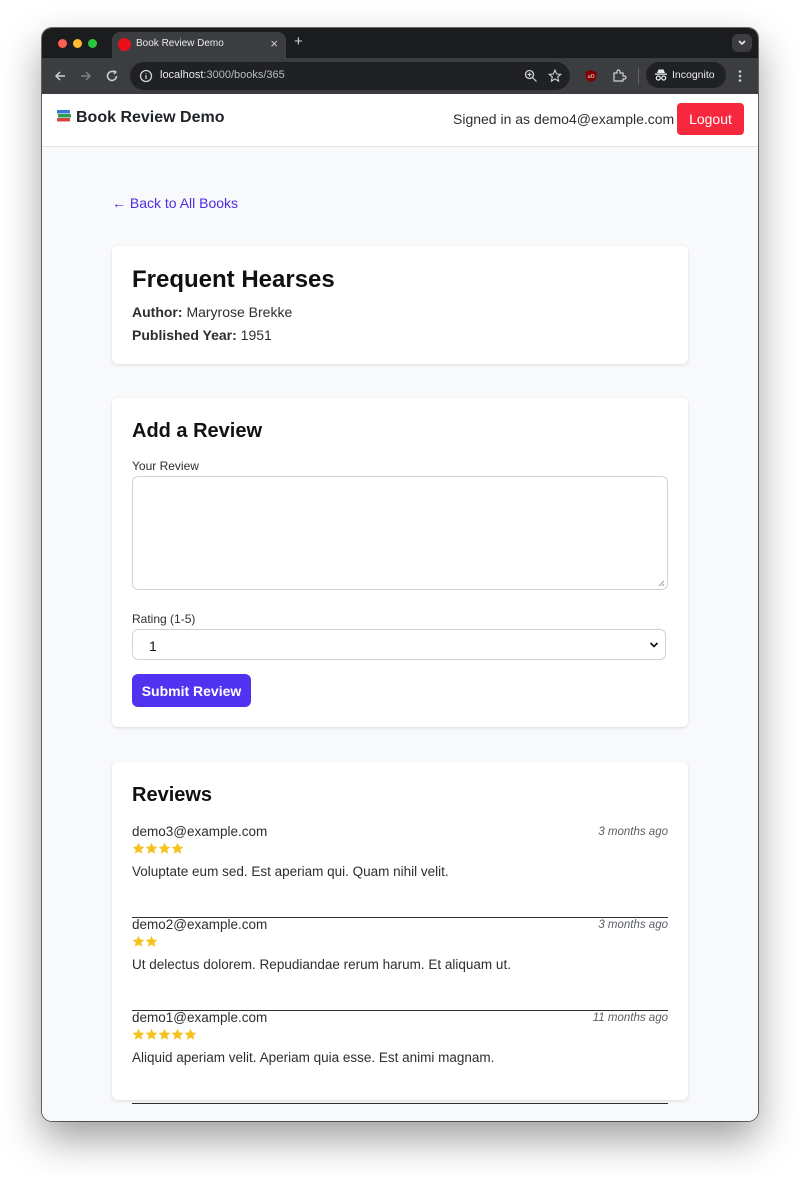 The width and height of the screenshot is (800, 1177). What do you see at coordinates (564, 119) in the screenshot?
I see `signed-in-text: Signed in as demo4@example.com` at bounding box center [564, 119].